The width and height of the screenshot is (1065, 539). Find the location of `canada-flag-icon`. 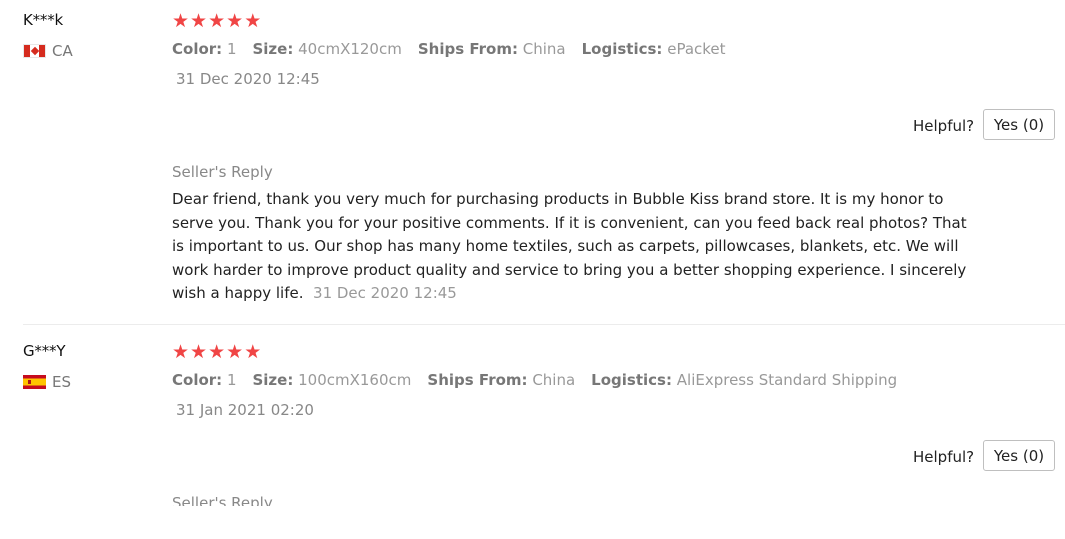

canada-flag-icon is located at coordinates (34, 51).